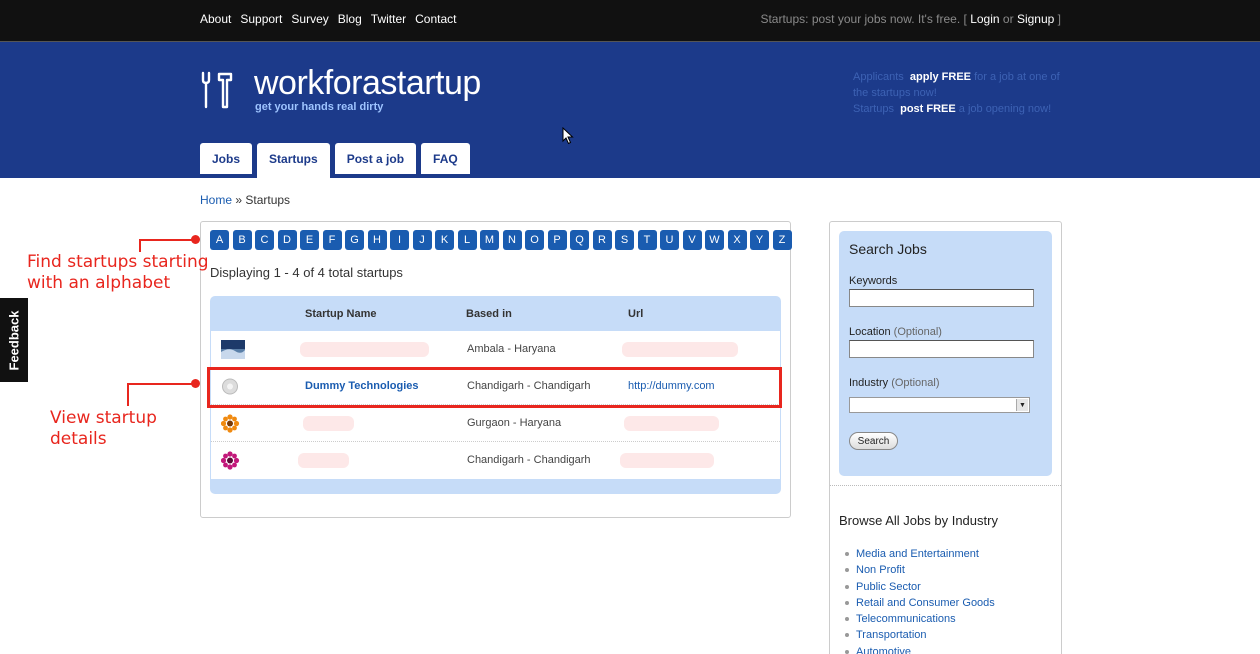 The image size is (1260, 654). I want to click on column-startup-name: Startup Name, so click(341, 314).